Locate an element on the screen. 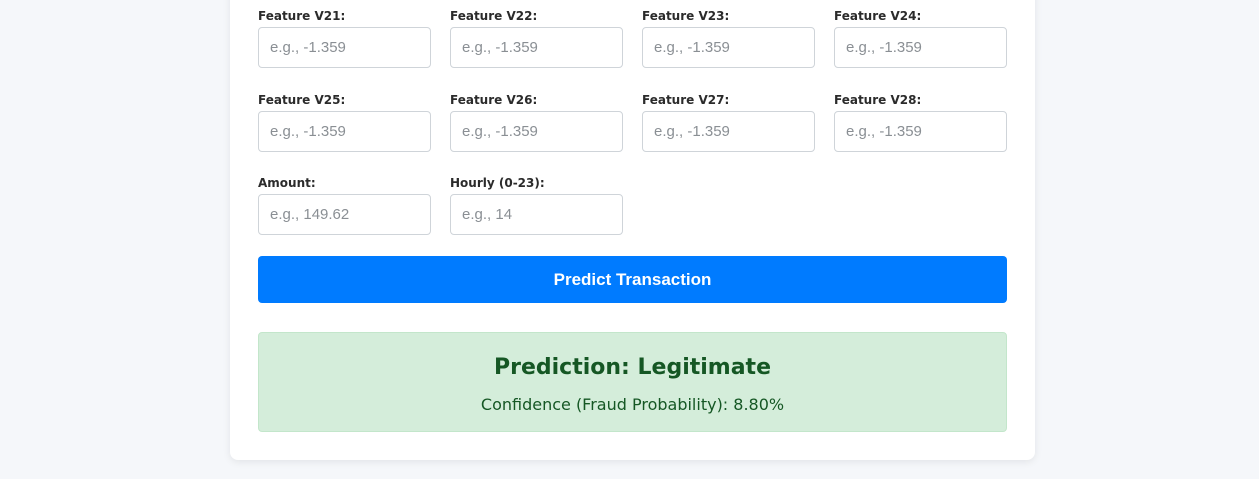 The width and height of the screenshot is (1259, 479). field-feature-v28: Feature V28: is located at coordinates (920, 134).